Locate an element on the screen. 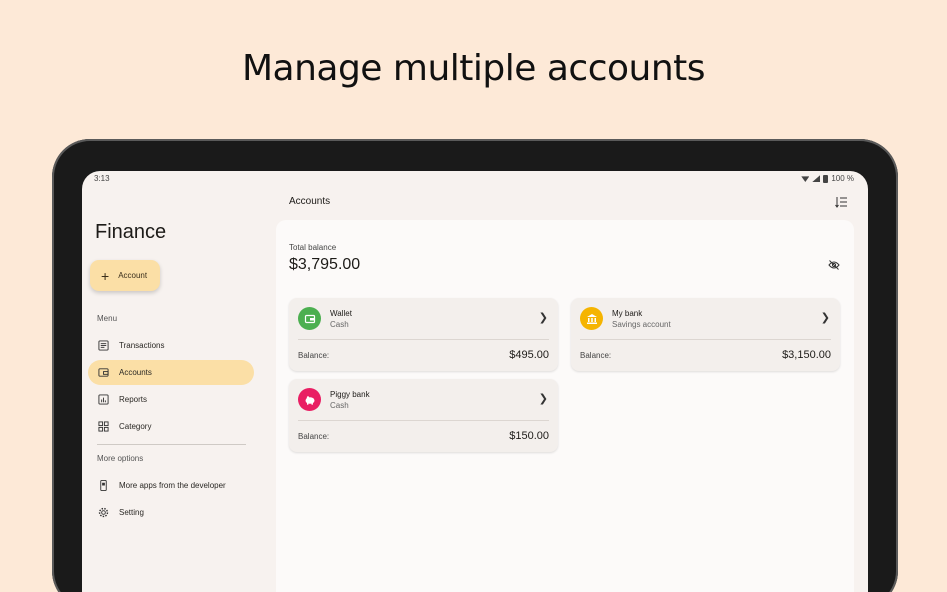  status-bar: 3:13 100 % is located at coordinates (475, 179).